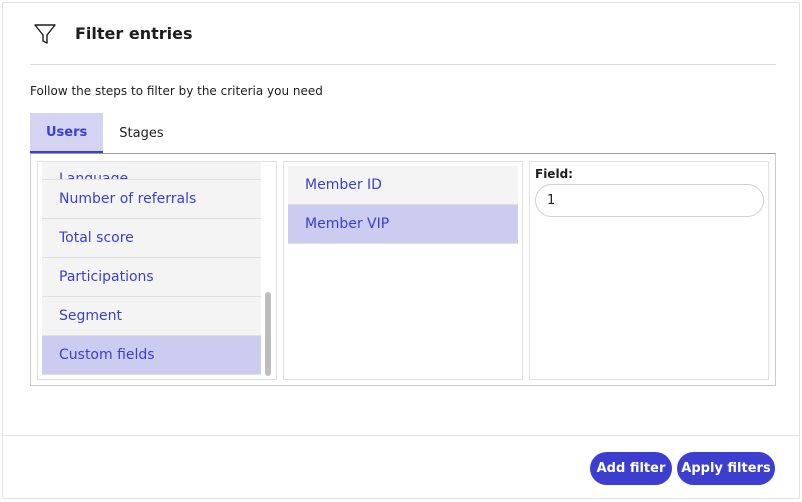 The width and height of the screenshot is (802, 502). What do you see at coordinates (726, 468) in the screenshot?
I see `apply-filters-button: Apply filters` at bounding box center [726, 468].